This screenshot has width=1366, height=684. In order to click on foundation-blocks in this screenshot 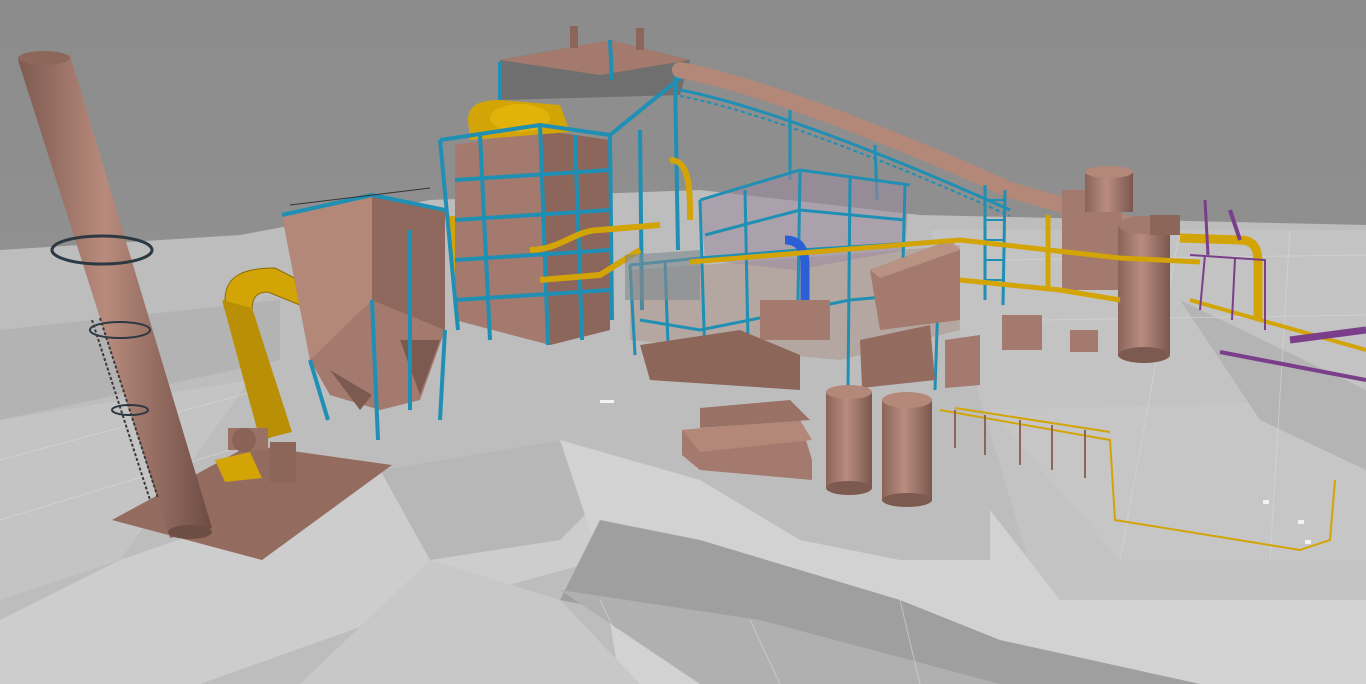, I will do `click(747, 440)`.